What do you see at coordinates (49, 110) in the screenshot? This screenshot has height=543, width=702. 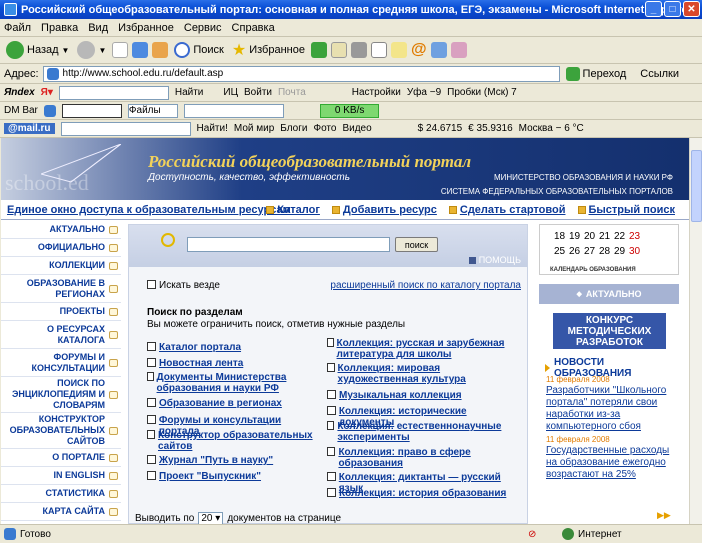 I see `dm-icon` at bounding box center [49, 110].